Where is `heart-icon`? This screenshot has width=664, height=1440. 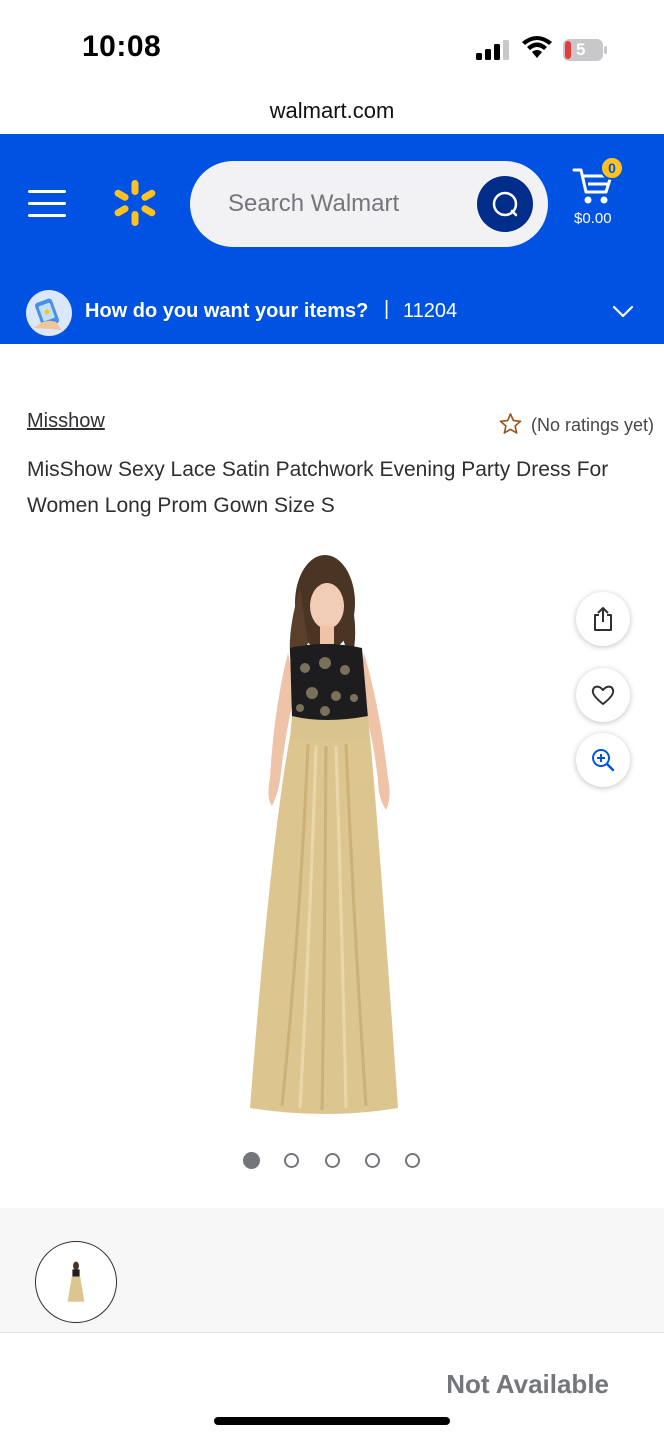
heart-icon is located at coordinates (603, 695).